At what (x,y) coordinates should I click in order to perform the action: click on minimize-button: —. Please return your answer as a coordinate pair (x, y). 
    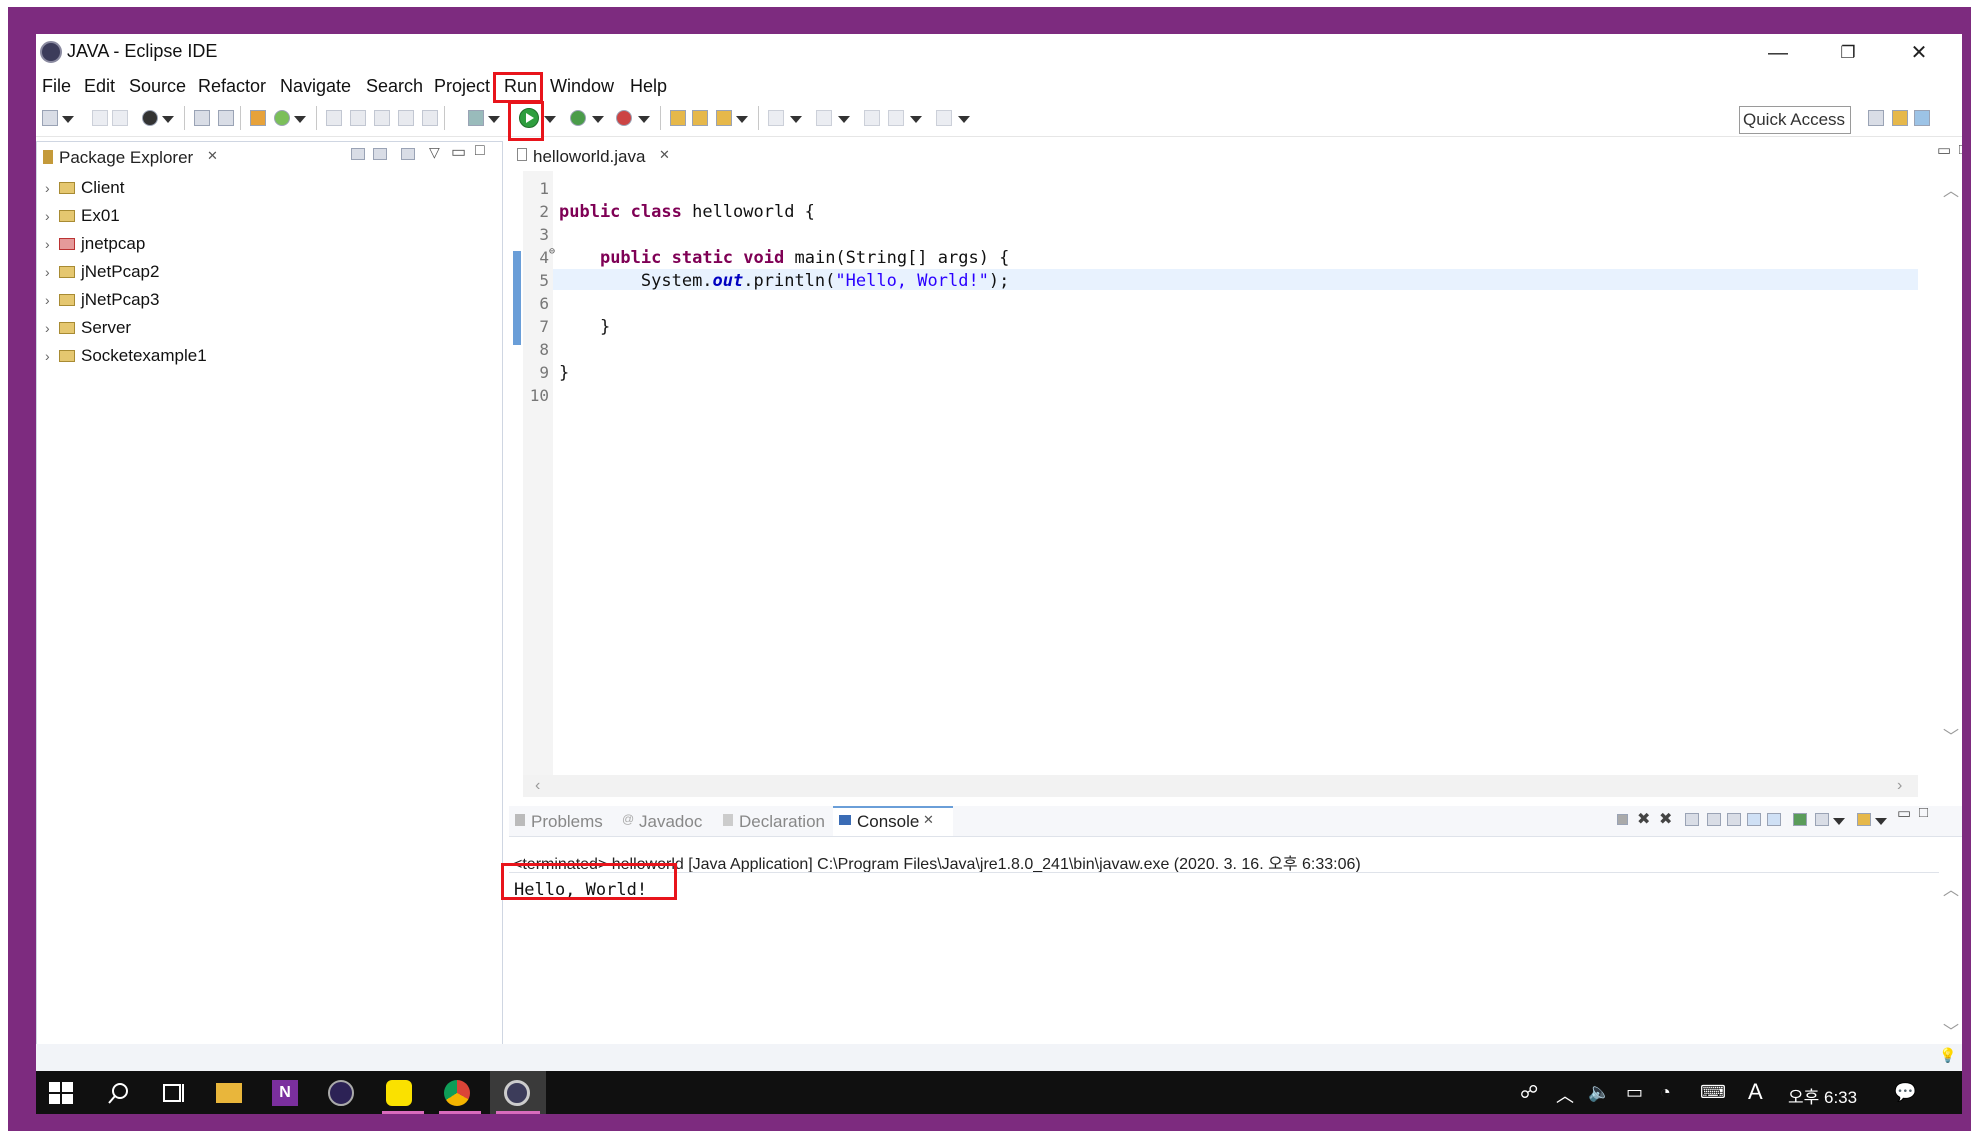
    Looking at the image, I should click on (1778, 53).